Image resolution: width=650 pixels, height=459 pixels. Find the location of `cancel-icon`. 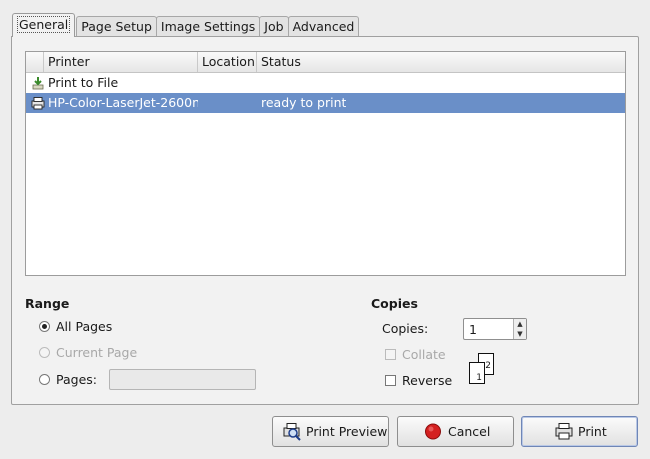

cancel-icon is located at coordinates (433, 431).